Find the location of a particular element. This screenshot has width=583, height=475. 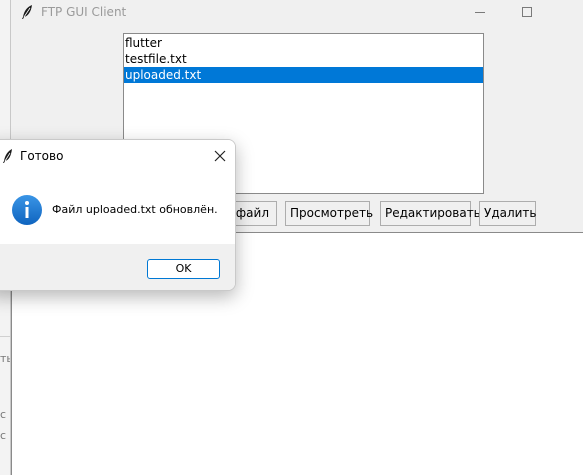

background-window-divider is located at coordinates (5, 336).